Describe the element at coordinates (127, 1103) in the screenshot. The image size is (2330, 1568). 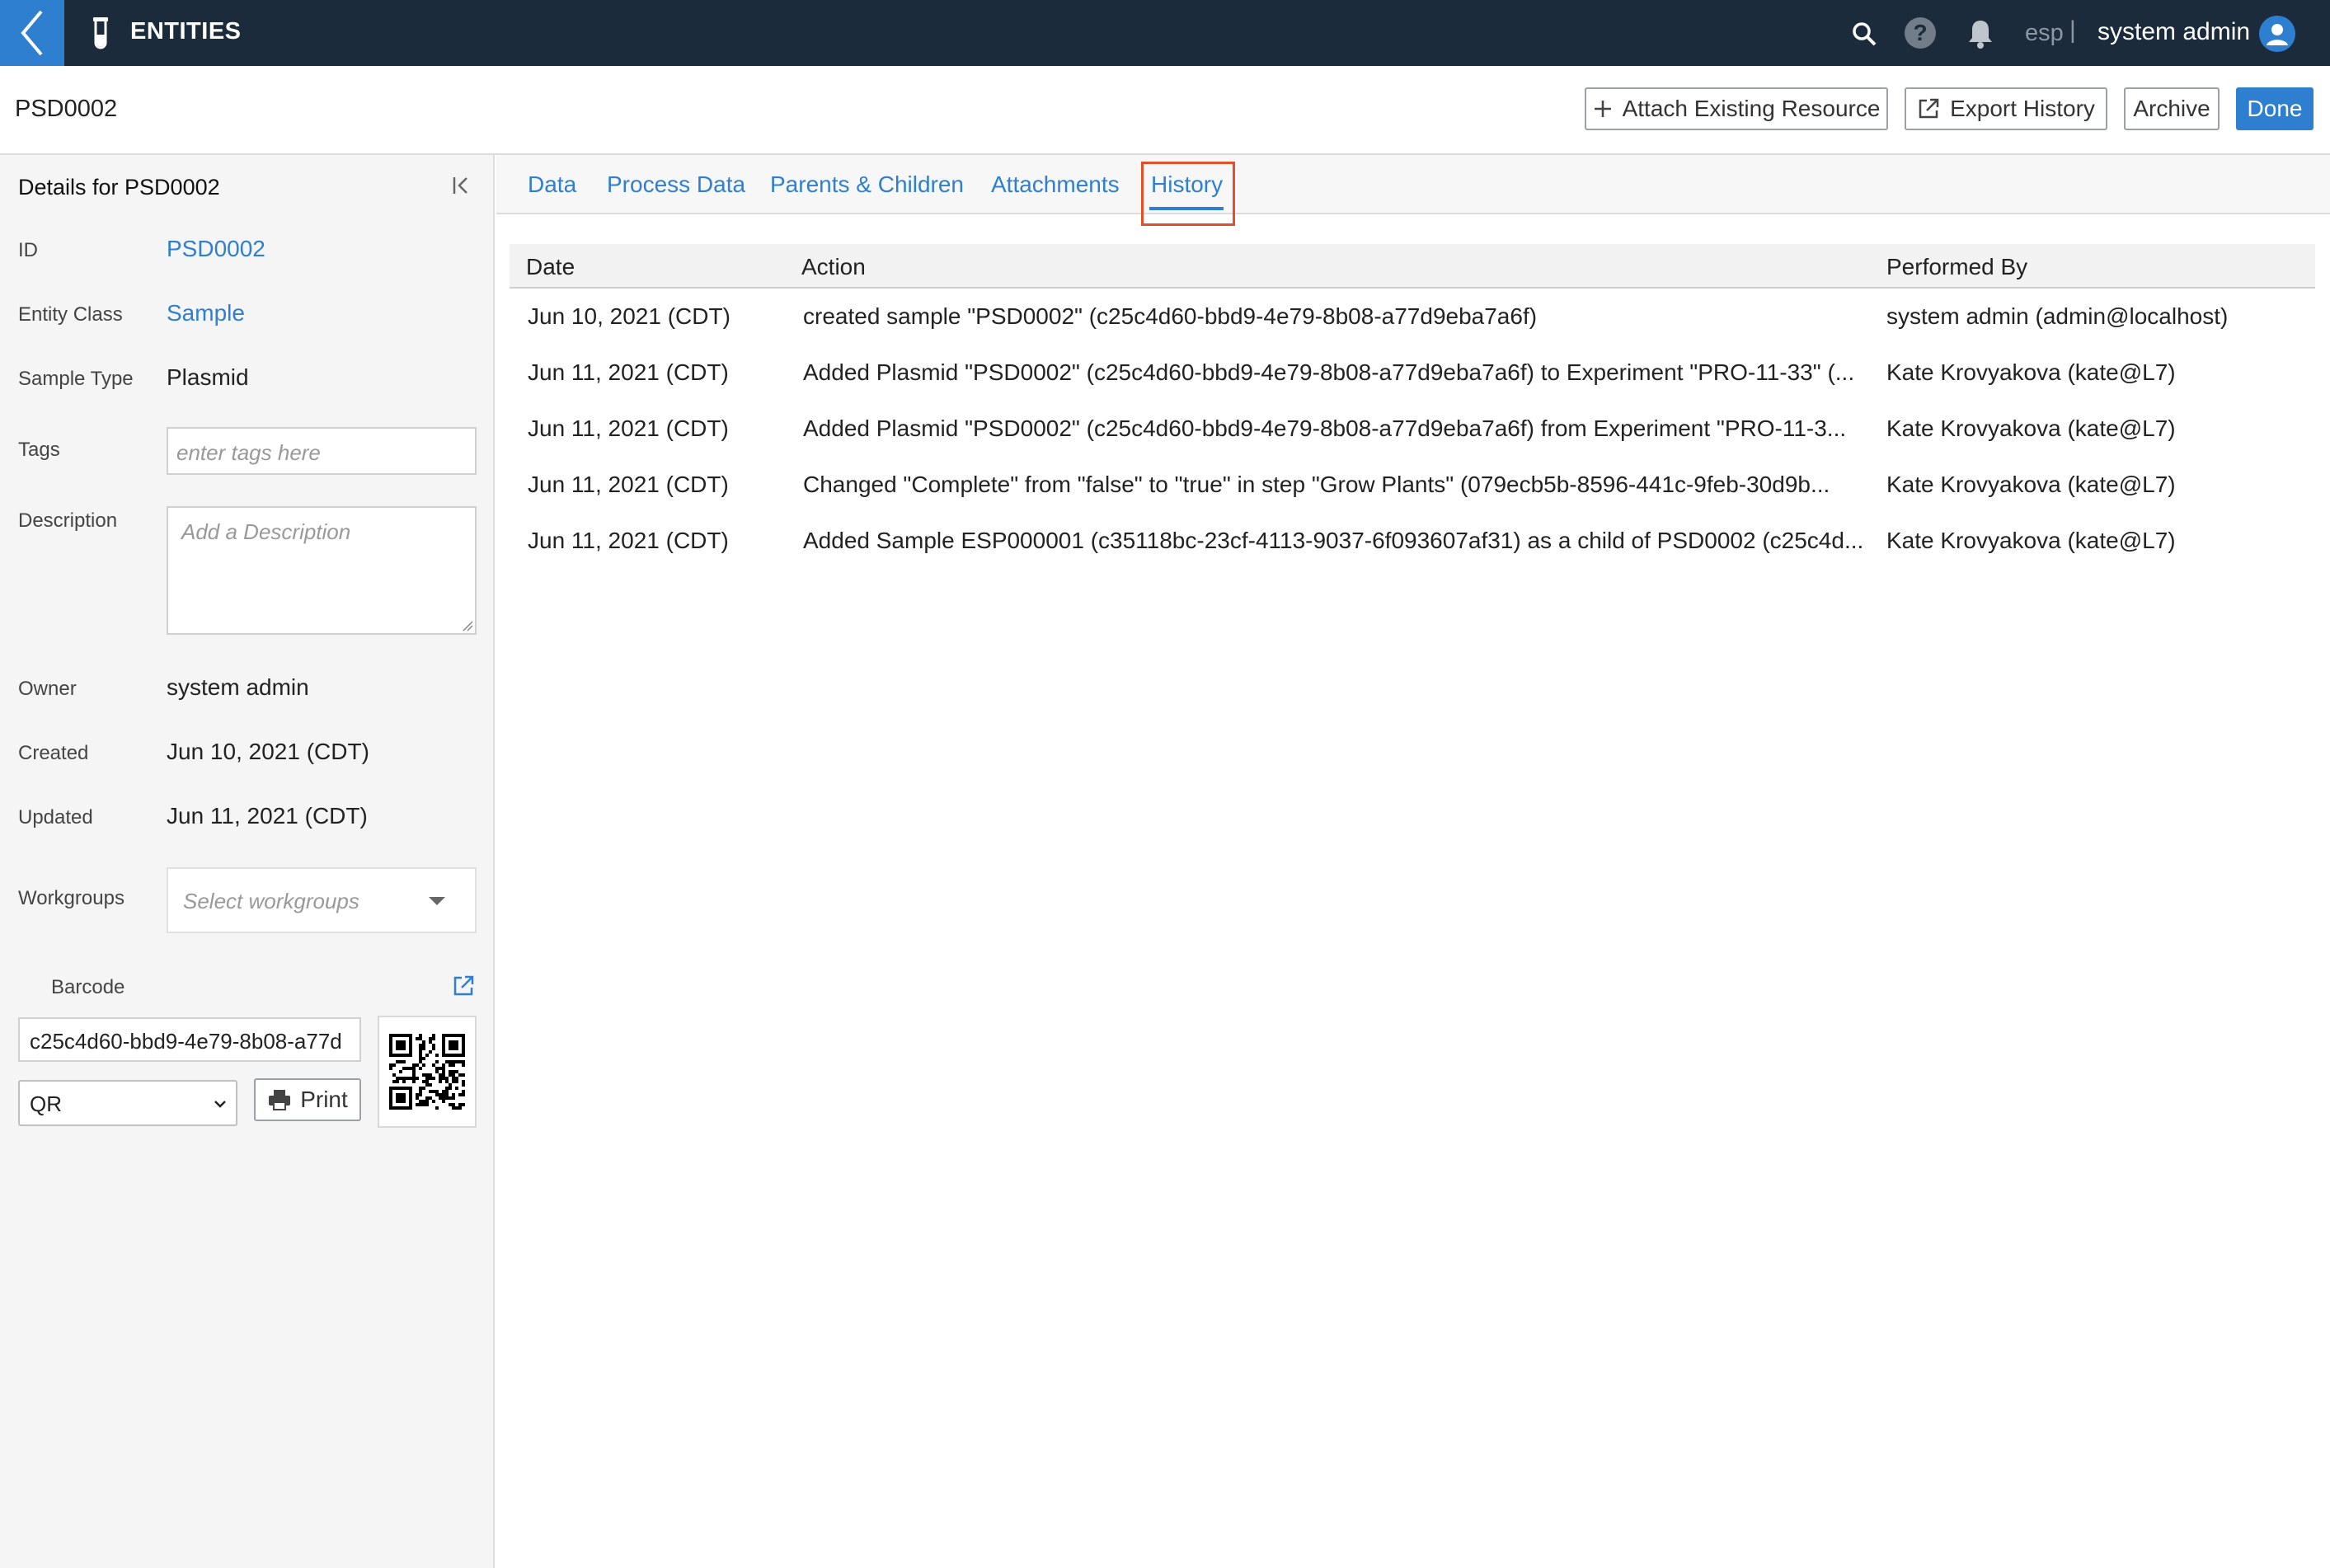
I see `barcode-type-select: QR` at that location.